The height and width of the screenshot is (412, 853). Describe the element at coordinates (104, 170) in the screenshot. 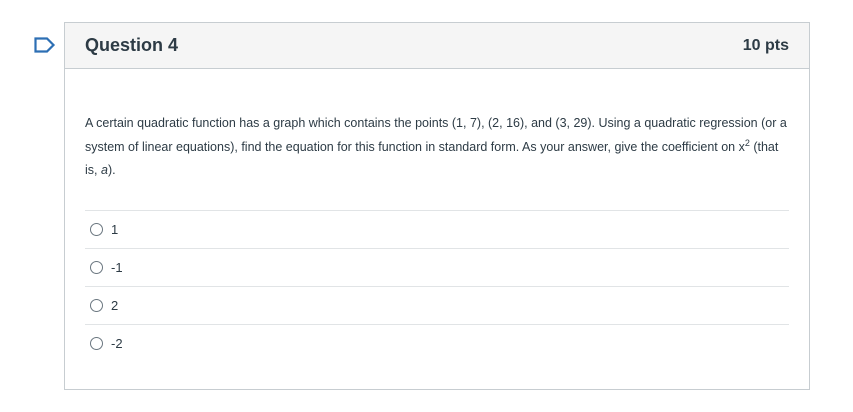

I see `question-text-variable: a` at that location.